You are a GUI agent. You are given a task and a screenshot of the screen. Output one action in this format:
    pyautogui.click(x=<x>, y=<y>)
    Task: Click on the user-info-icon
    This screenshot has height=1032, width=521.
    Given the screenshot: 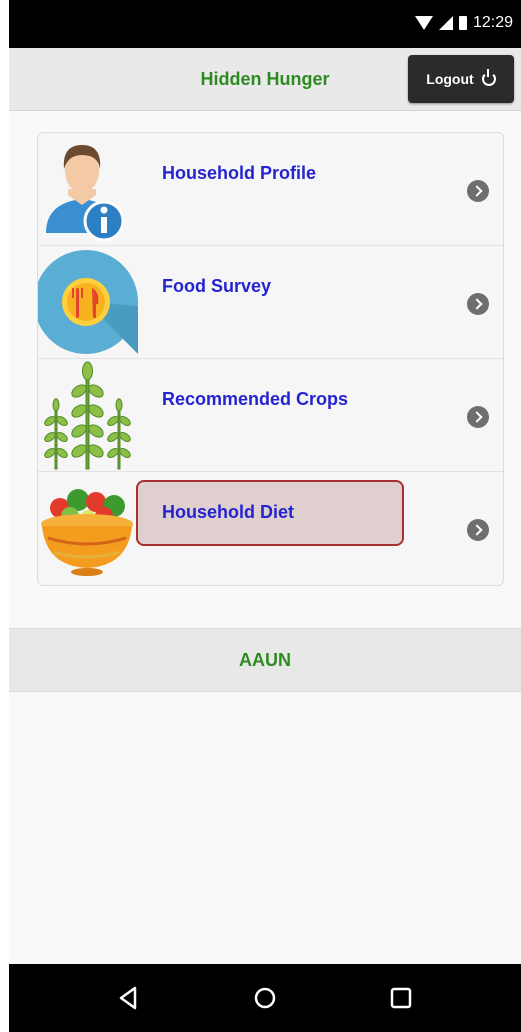 What is the action you would take?
    pyautogui.click(x=85, y=193)
    